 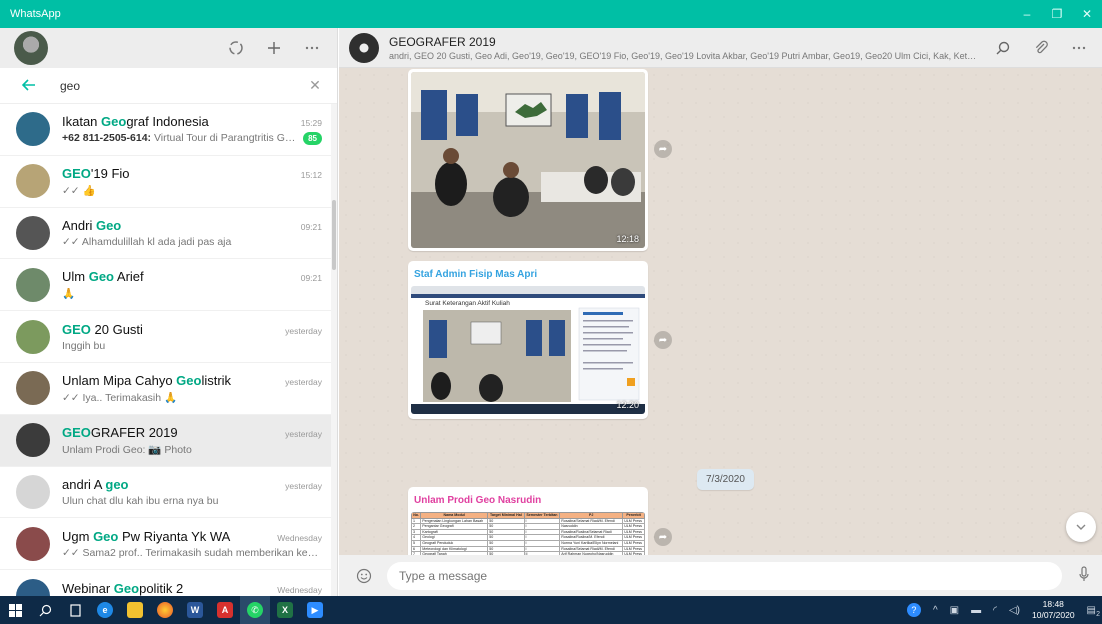 I want to click on chat-name: Ugm Geo Pw Riyanta Yk WA, so click(x=146, y=536).